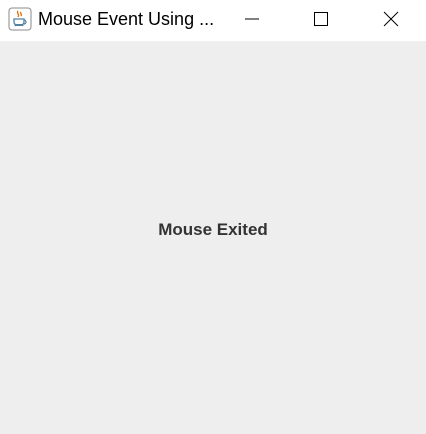 This screenshot has width=426, height=434. I want to click on maximize-button, so click(321, 20).